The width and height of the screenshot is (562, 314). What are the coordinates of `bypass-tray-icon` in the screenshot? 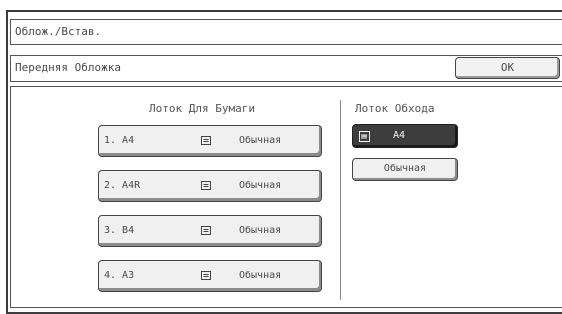 It's located at (364, 136).